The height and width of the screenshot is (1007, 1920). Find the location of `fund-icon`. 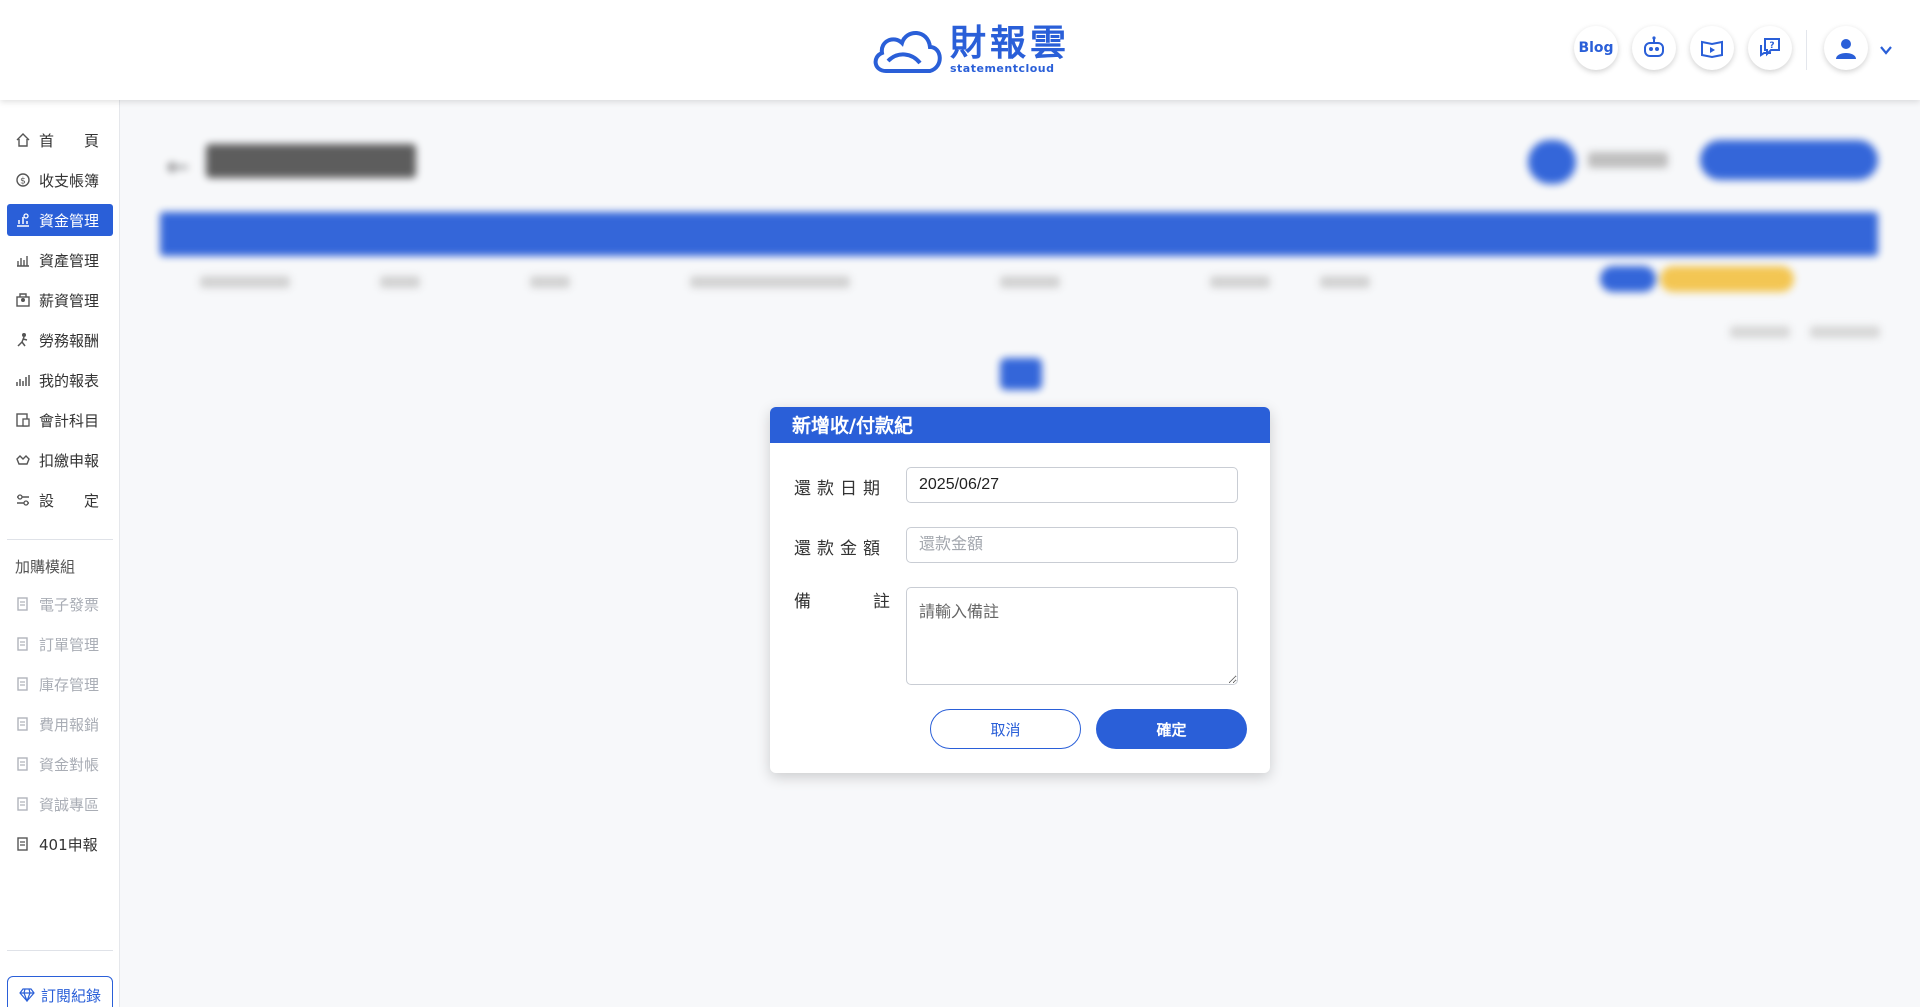

fund-icon is located at coordinates (23, 220).